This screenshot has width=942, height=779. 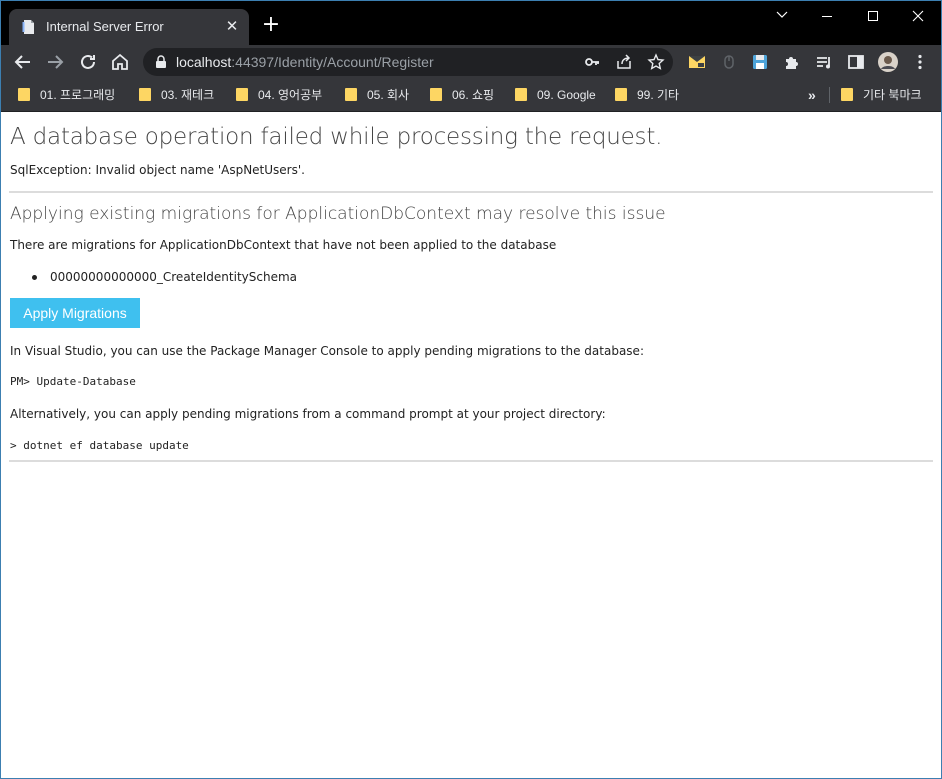 I want to click on bookmark-folder: 04. 영어공부, so click(x=279, y=95).